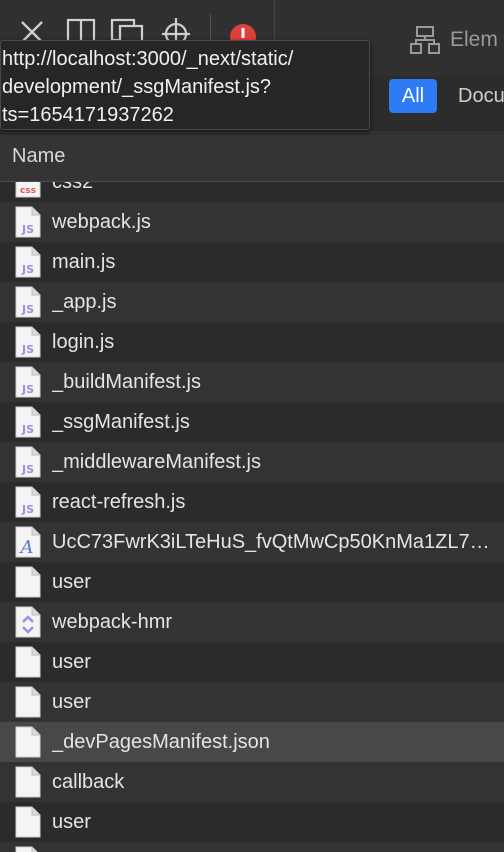  I want to click on tooltip-line: http://localhost:3000/_next/static/, so click(148, 59).